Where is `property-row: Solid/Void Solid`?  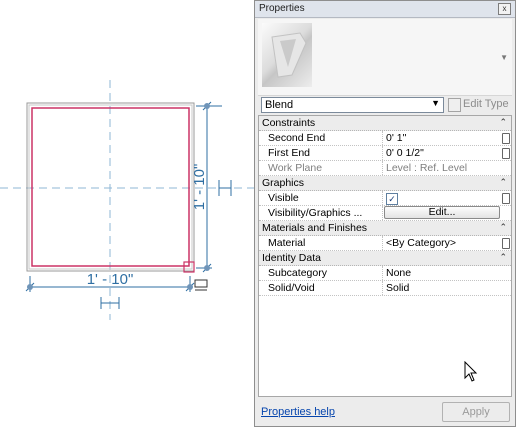 property-row: Solid/Void Solid is located at coordinates (385, 288).